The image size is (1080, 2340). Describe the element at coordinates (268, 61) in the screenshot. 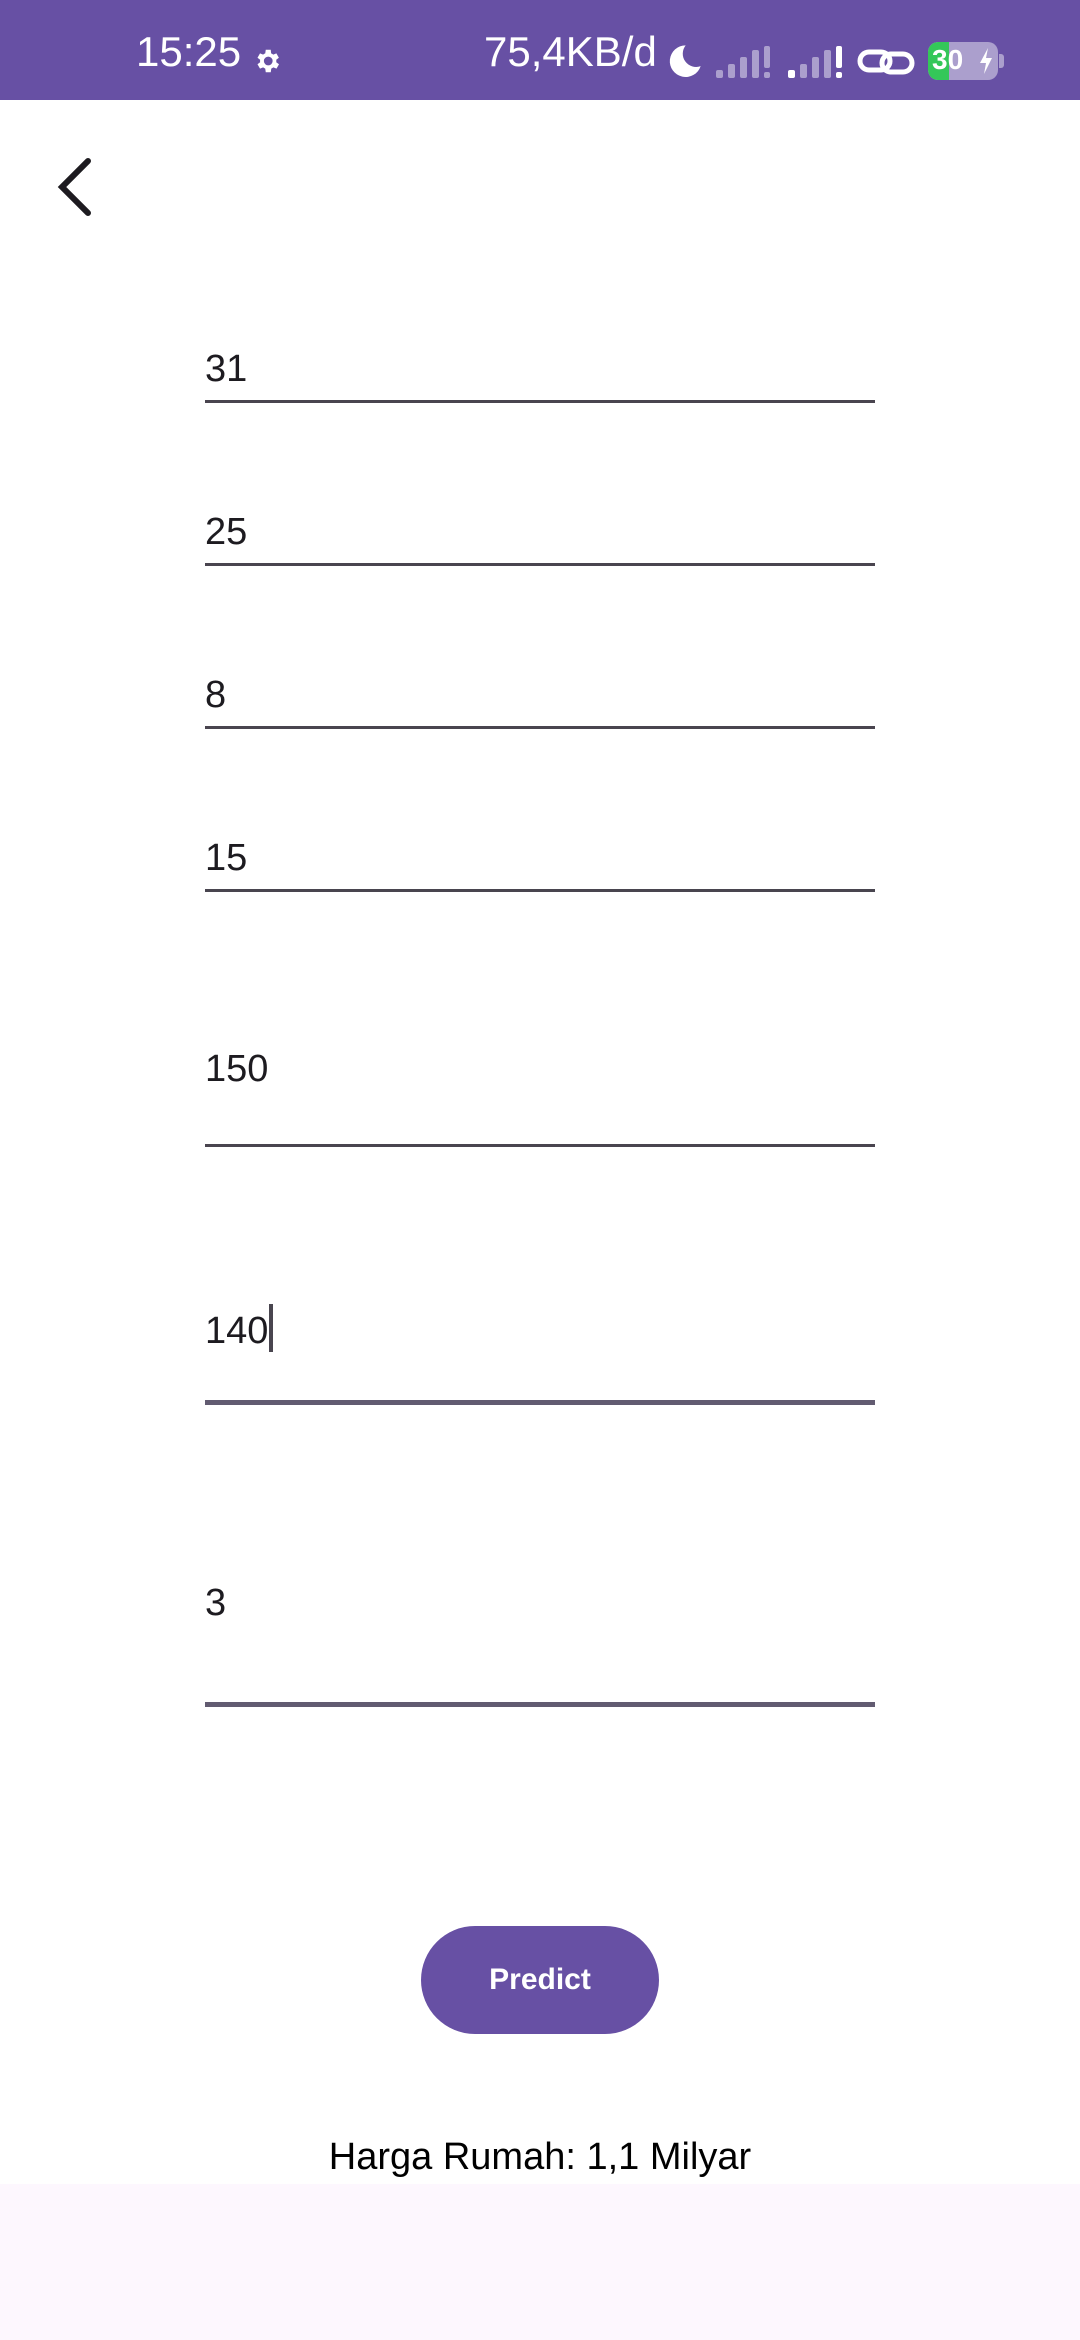

I see `gear-icon` at that location.